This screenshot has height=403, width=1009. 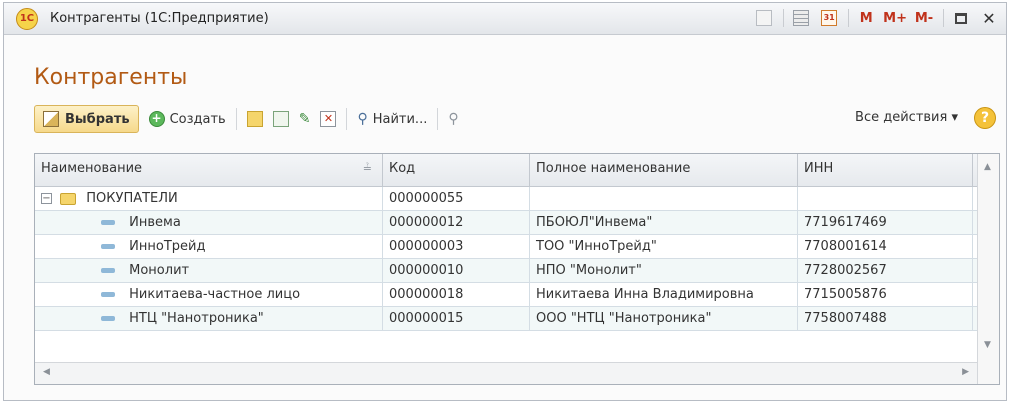 I want to click on full-name-cell: НПО "Монолит", so click(x=664, y=270).